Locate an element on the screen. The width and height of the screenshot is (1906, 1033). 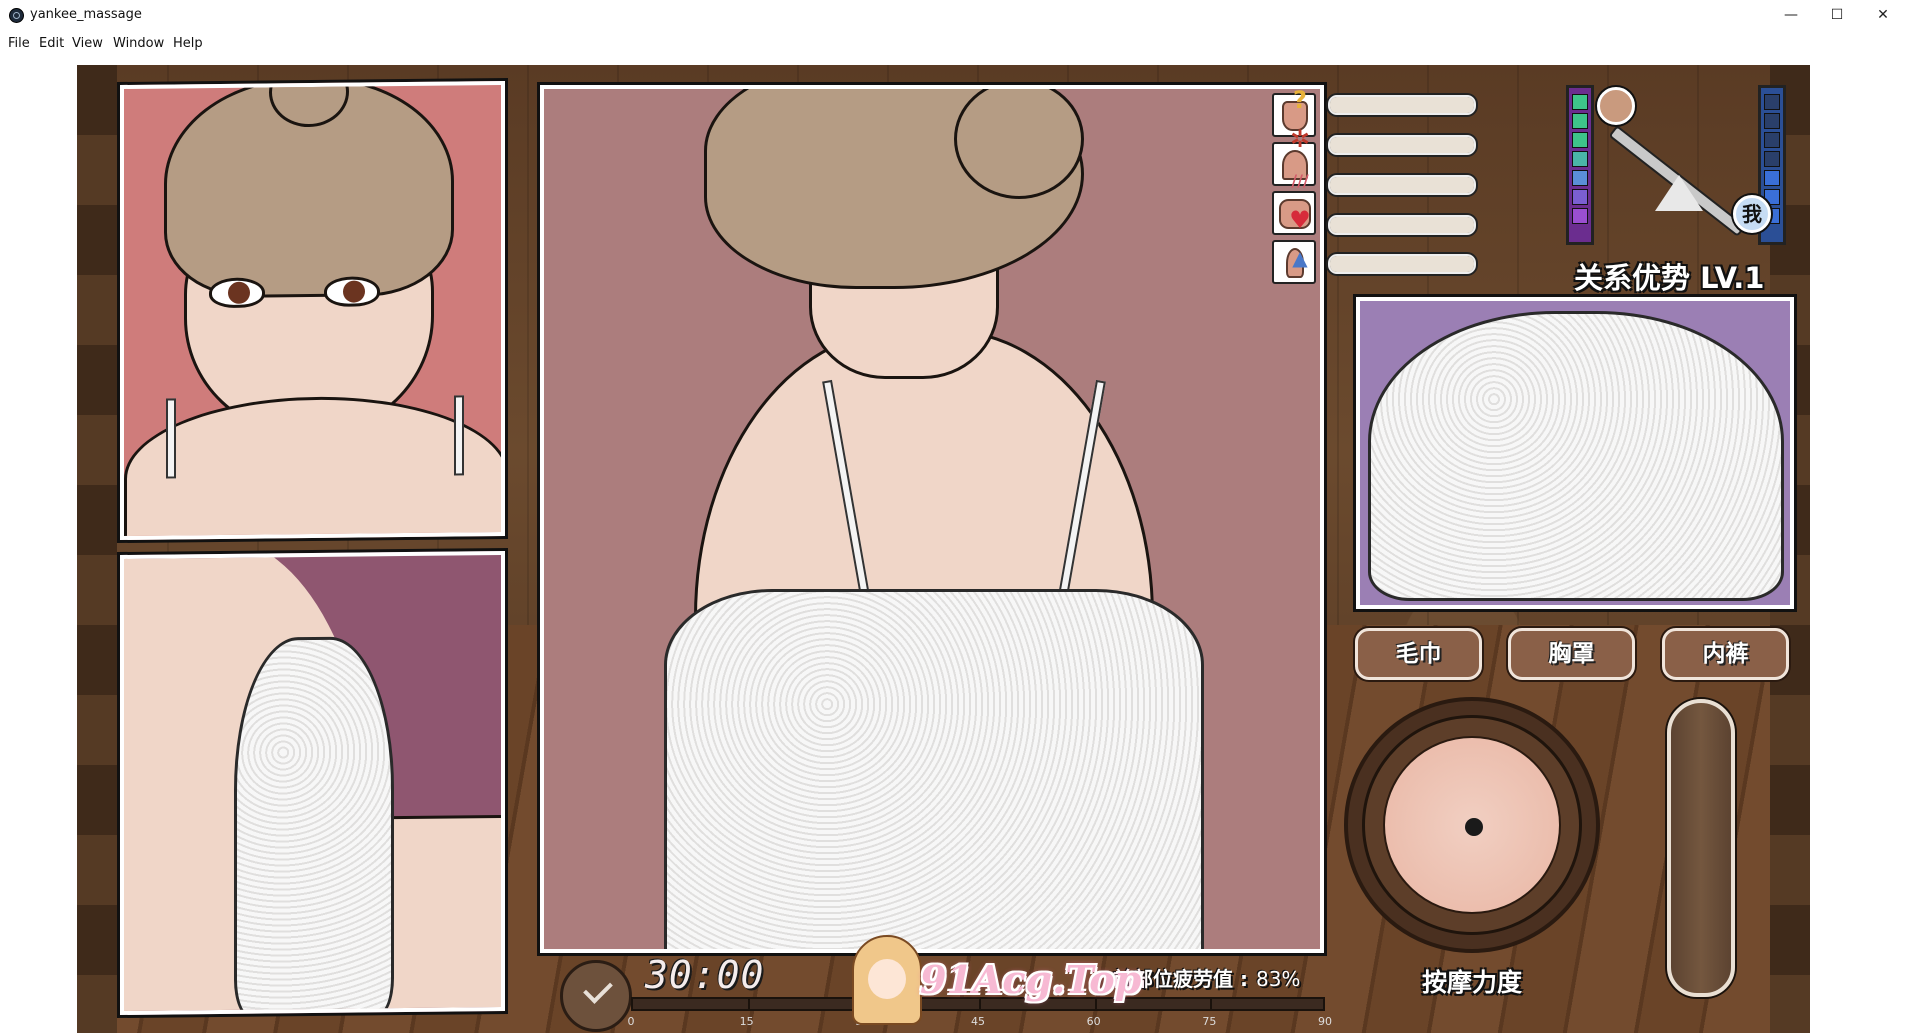
heart-icon: ♥ is located at coordinates (1300, 220).